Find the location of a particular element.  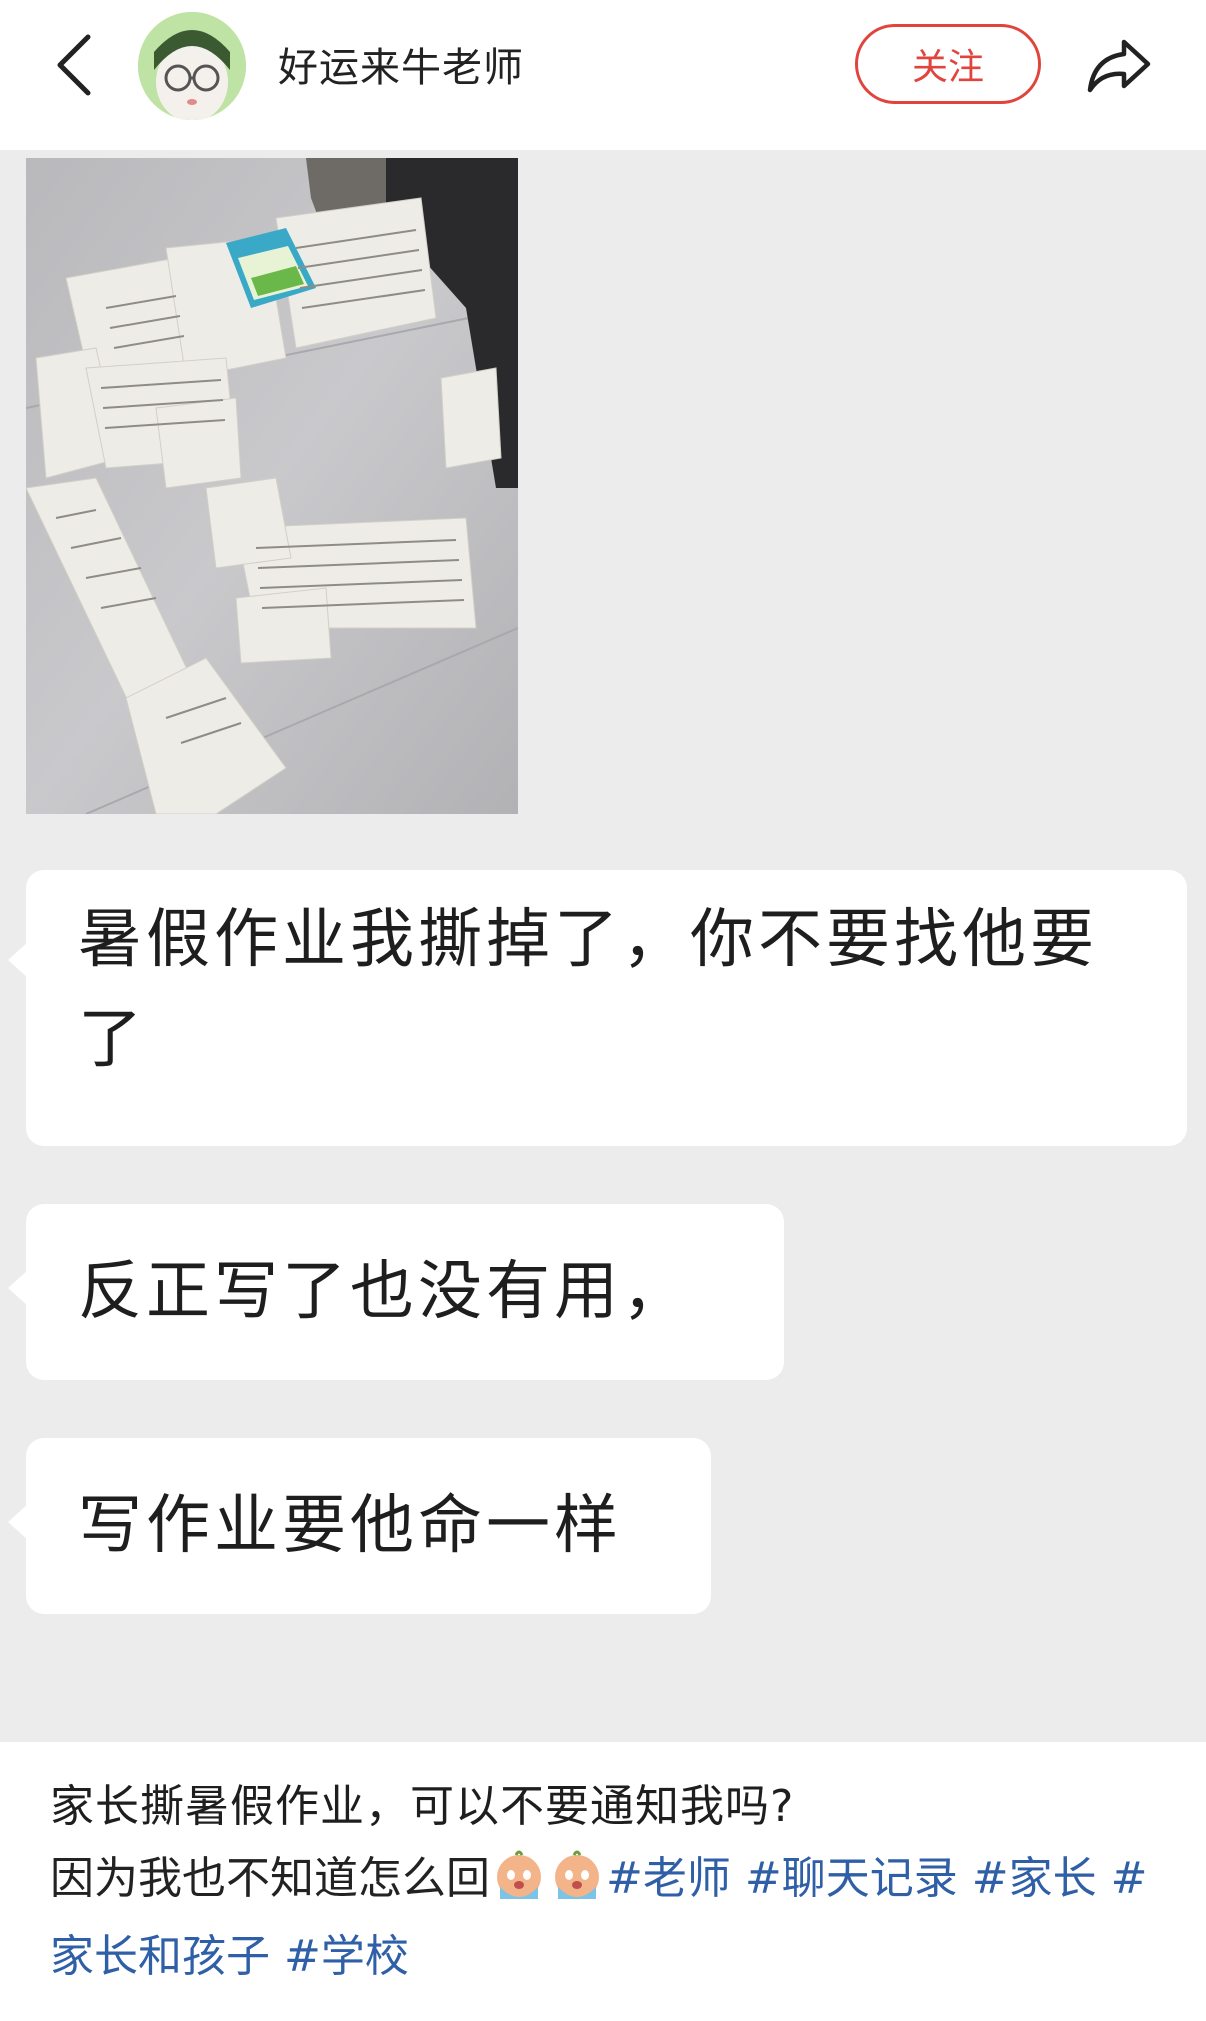

back-chevron-icon is located at coordinates (74, 65).